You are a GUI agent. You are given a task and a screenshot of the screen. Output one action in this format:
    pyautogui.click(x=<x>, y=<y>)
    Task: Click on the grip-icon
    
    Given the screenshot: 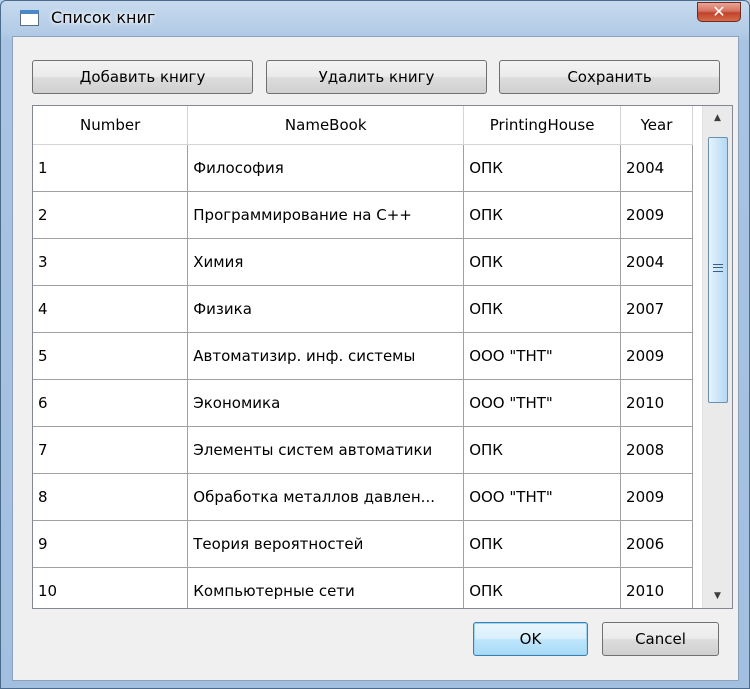 What is the action you would take?
    pyautogui.click(x=718, y=268)
    